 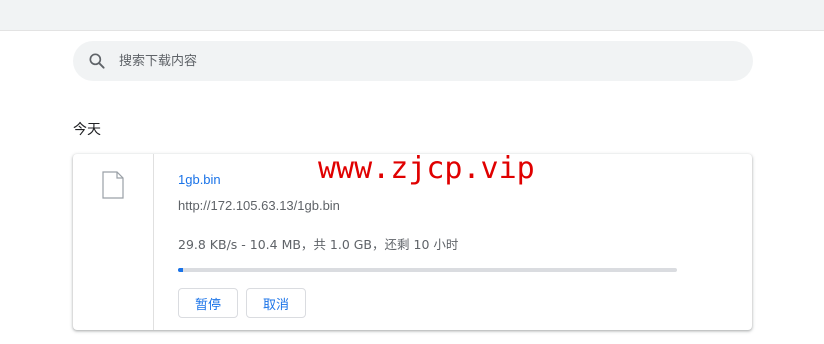 What do you see at coordinates (419, 61) in the screenshot?
I see `search-input` at bounding box center [419, 61].